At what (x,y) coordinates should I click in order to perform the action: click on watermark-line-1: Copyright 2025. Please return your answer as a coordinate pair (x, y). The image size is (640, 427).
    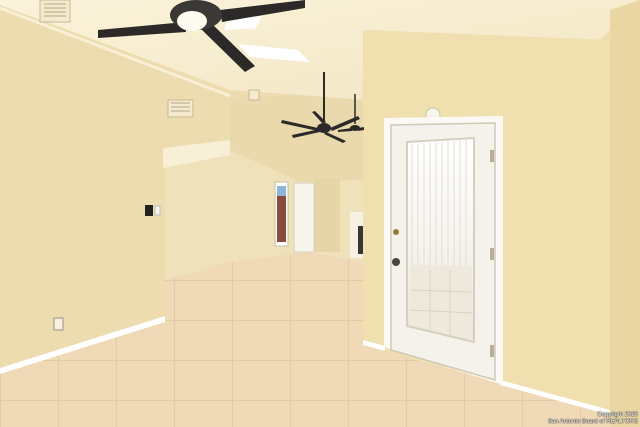
    Looking at the image, I should click on (617, 415).